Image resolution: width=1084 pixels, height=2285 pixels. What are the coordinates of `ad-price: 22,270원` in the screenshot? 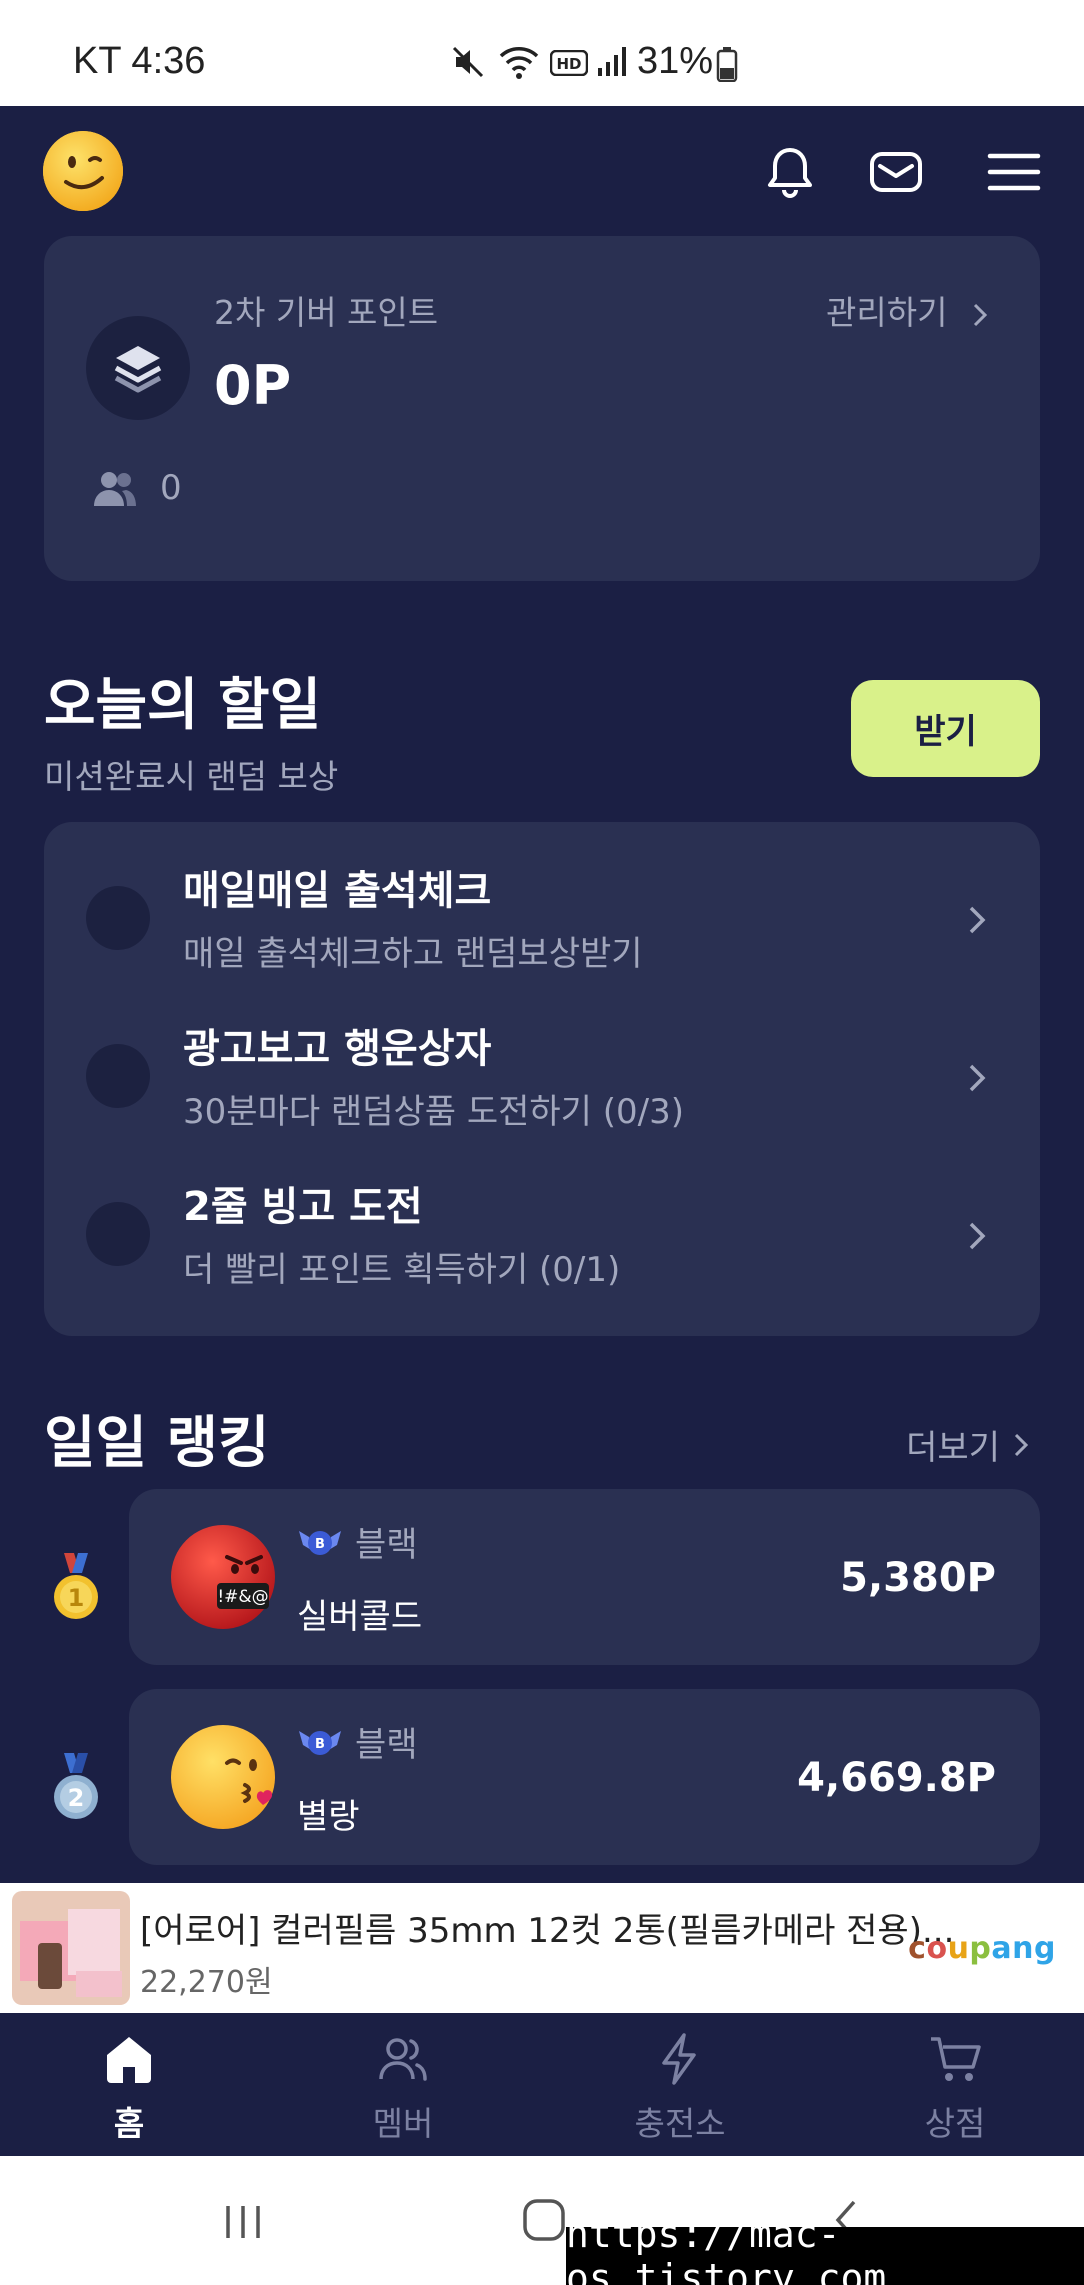 It's located at (206, 1982).